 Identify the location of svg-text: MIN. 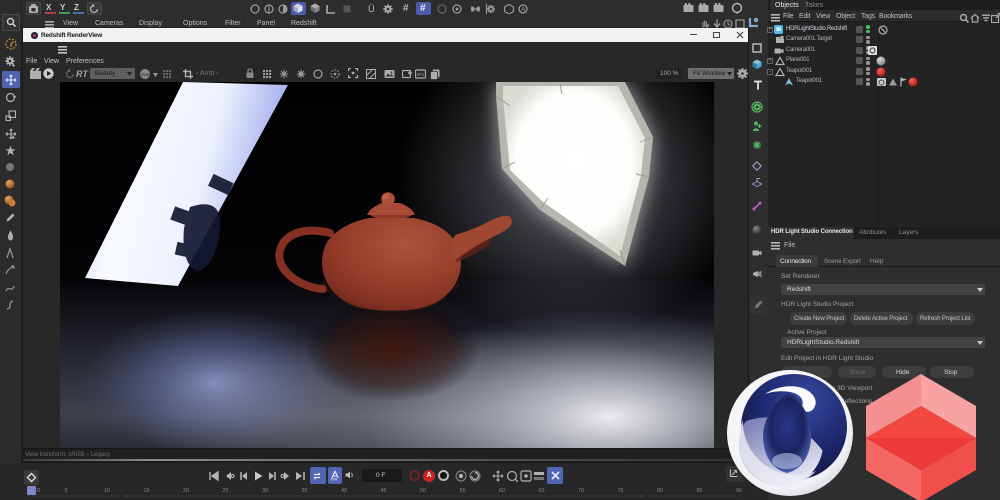
(334, 480).